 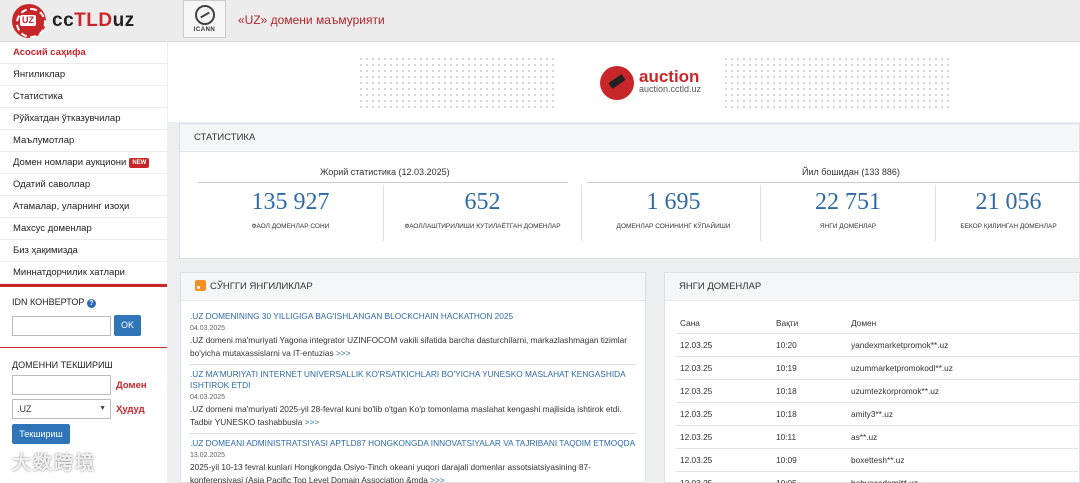 What do you see at coordinates (49, 52) in the screenshot?
I see `sidebar-item-label: Асосий саҳифа` at bounding box center [49, 52].